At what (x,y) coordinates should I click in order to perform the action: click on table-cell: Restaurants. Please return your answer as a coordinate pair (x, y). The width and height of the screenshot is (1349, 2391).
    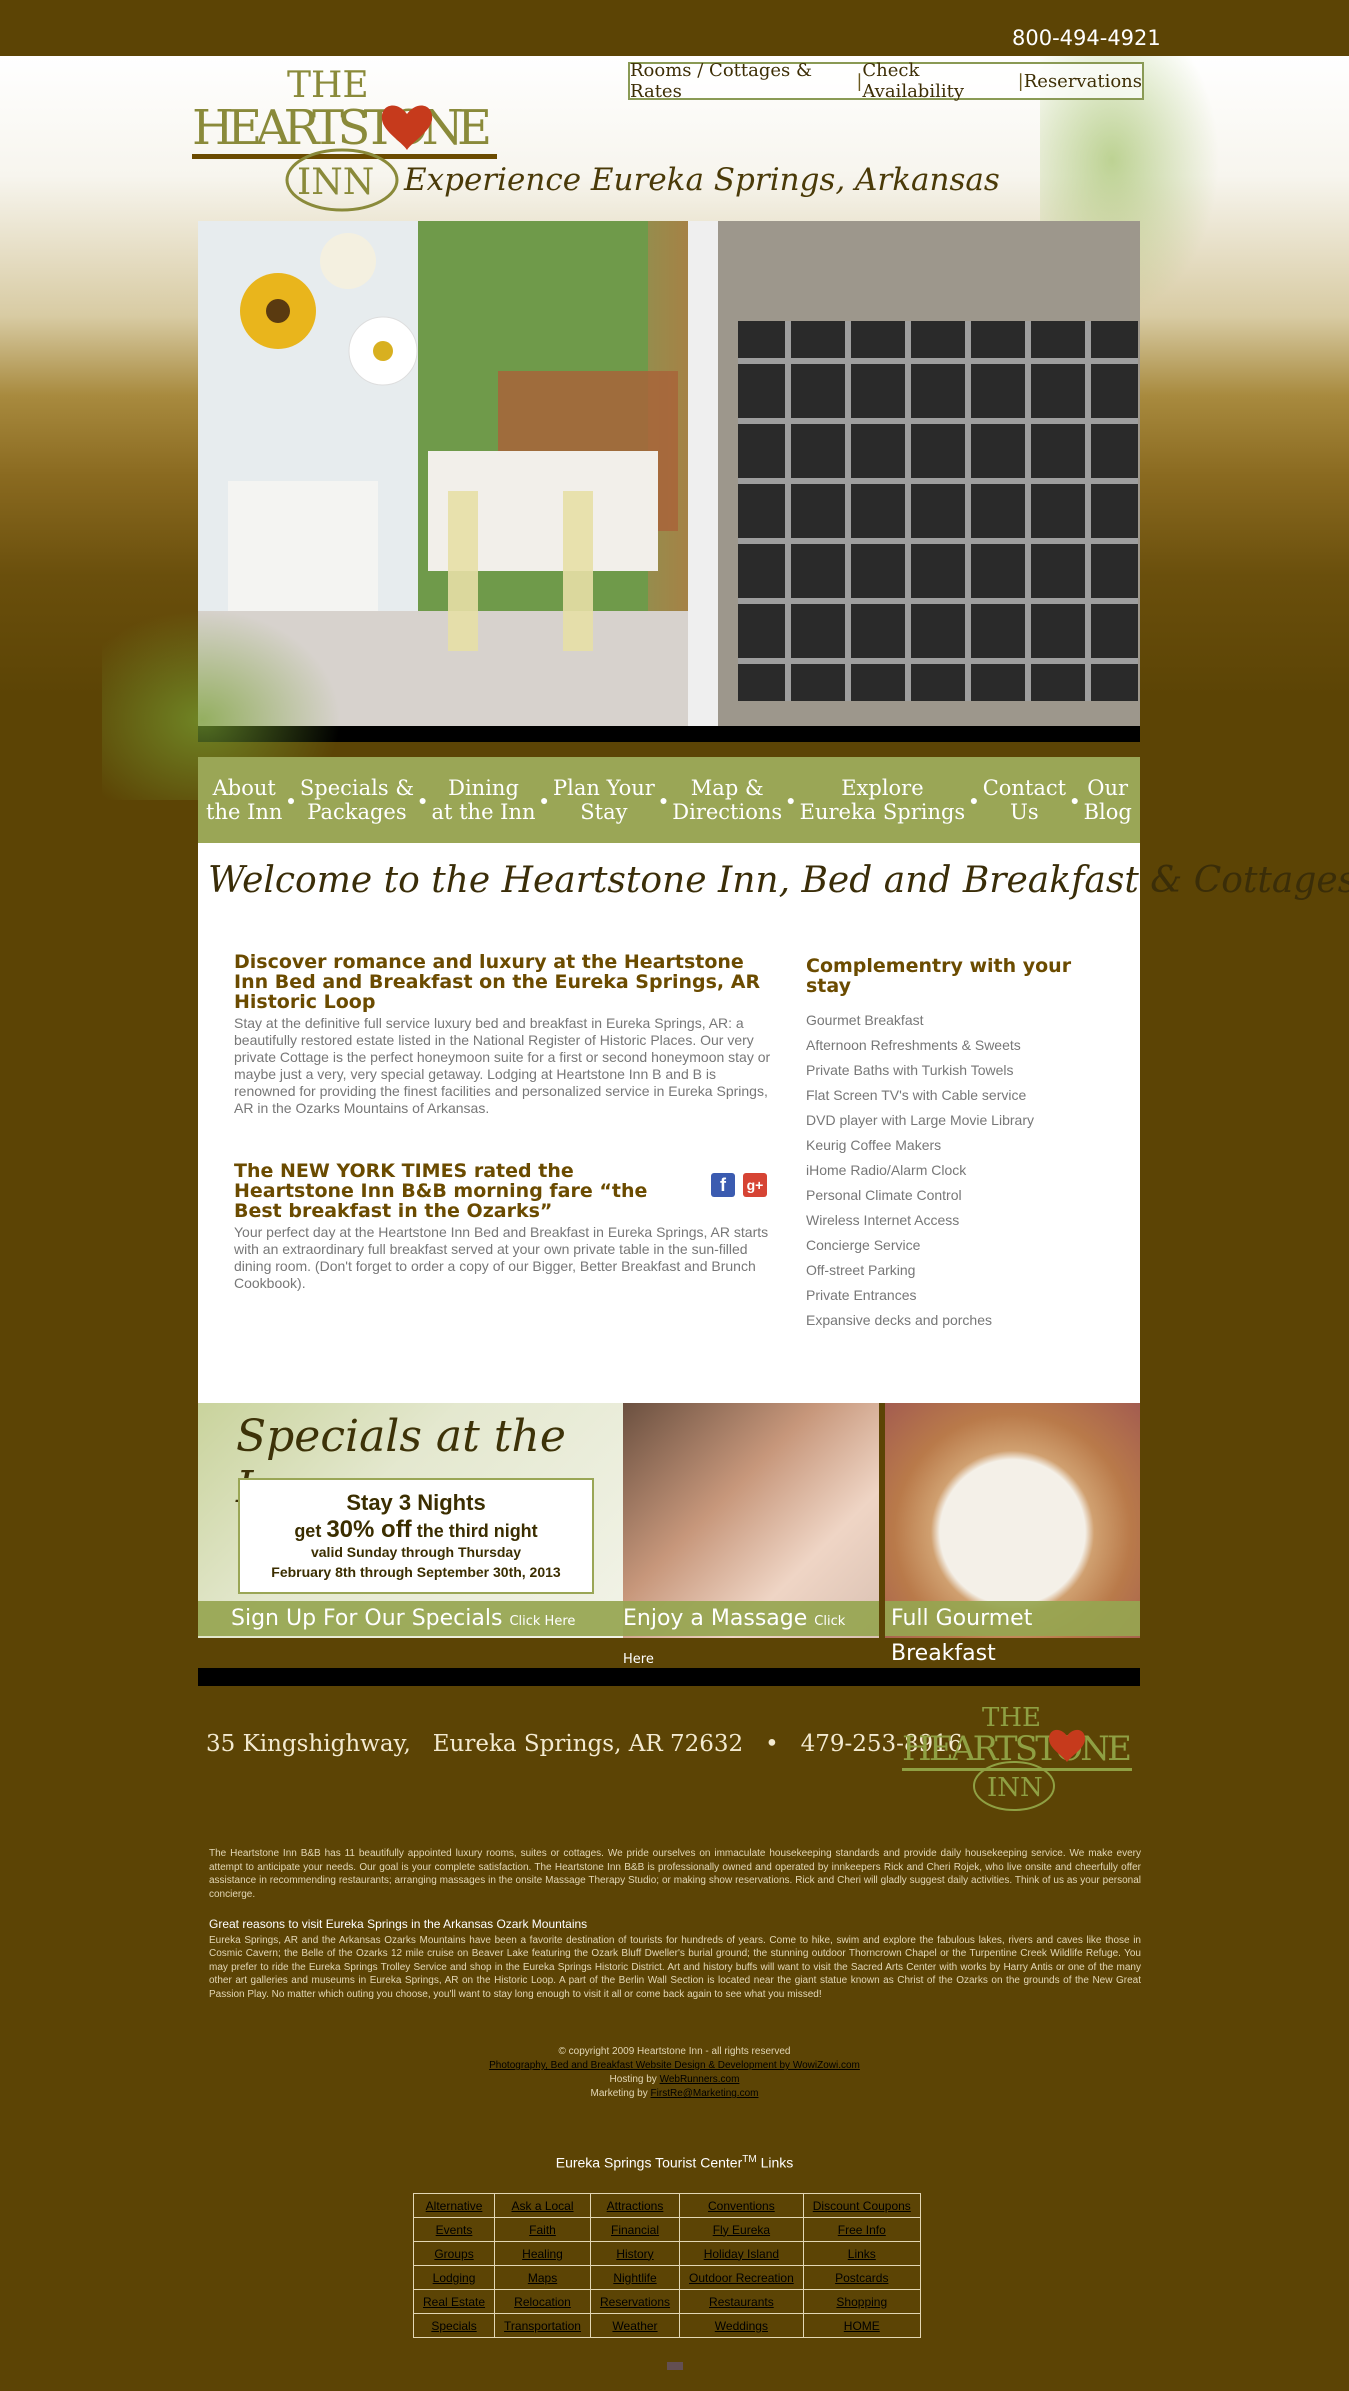
    Looking at the image, I should click on (741, 2301).